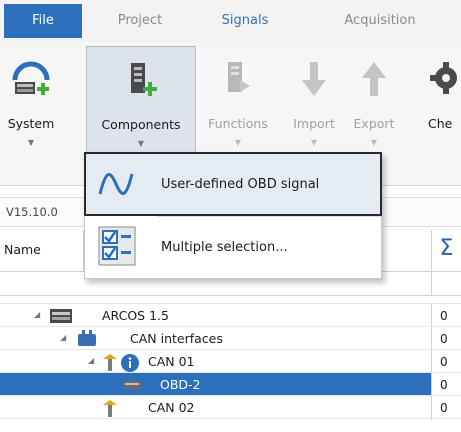  Describe the element at coordinates (117, 246) in the screenshot. I see `multi-select-checklist-icon` at that location.